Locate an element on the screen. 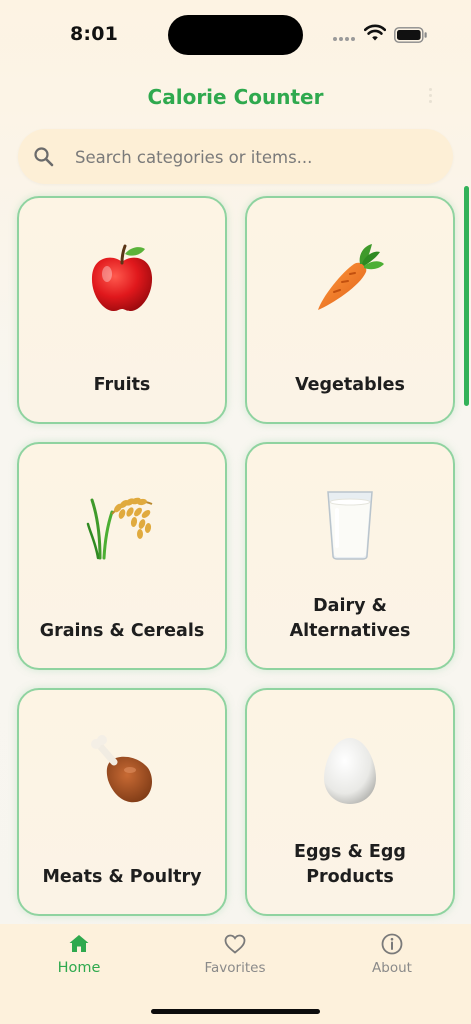  category-card-vegetables: Vegetables is located at coordinates (350, 310).